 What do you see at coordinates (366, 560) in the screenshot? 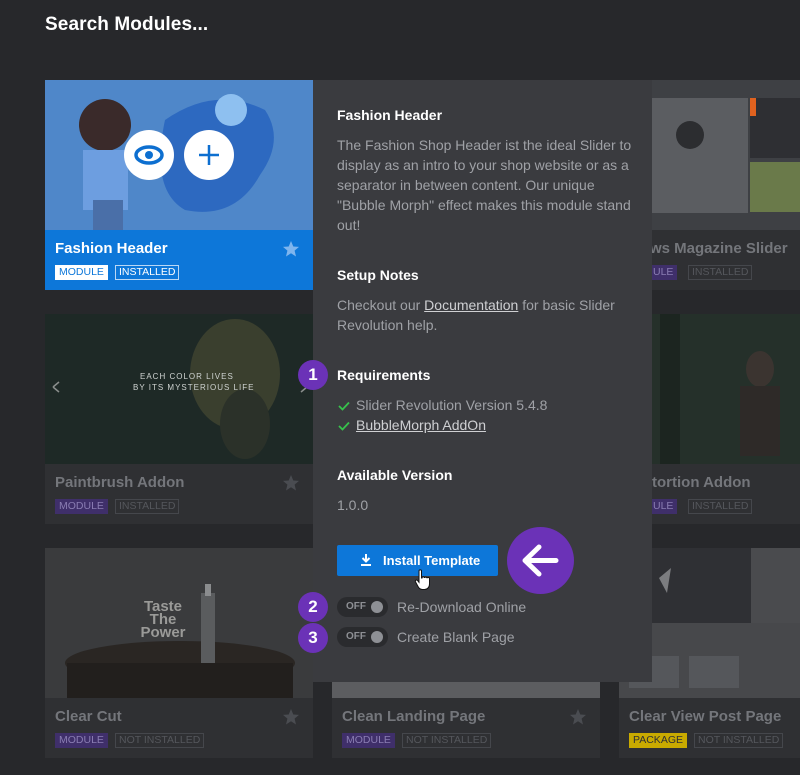
I see `download-icon` at bounding box center [366, 560].